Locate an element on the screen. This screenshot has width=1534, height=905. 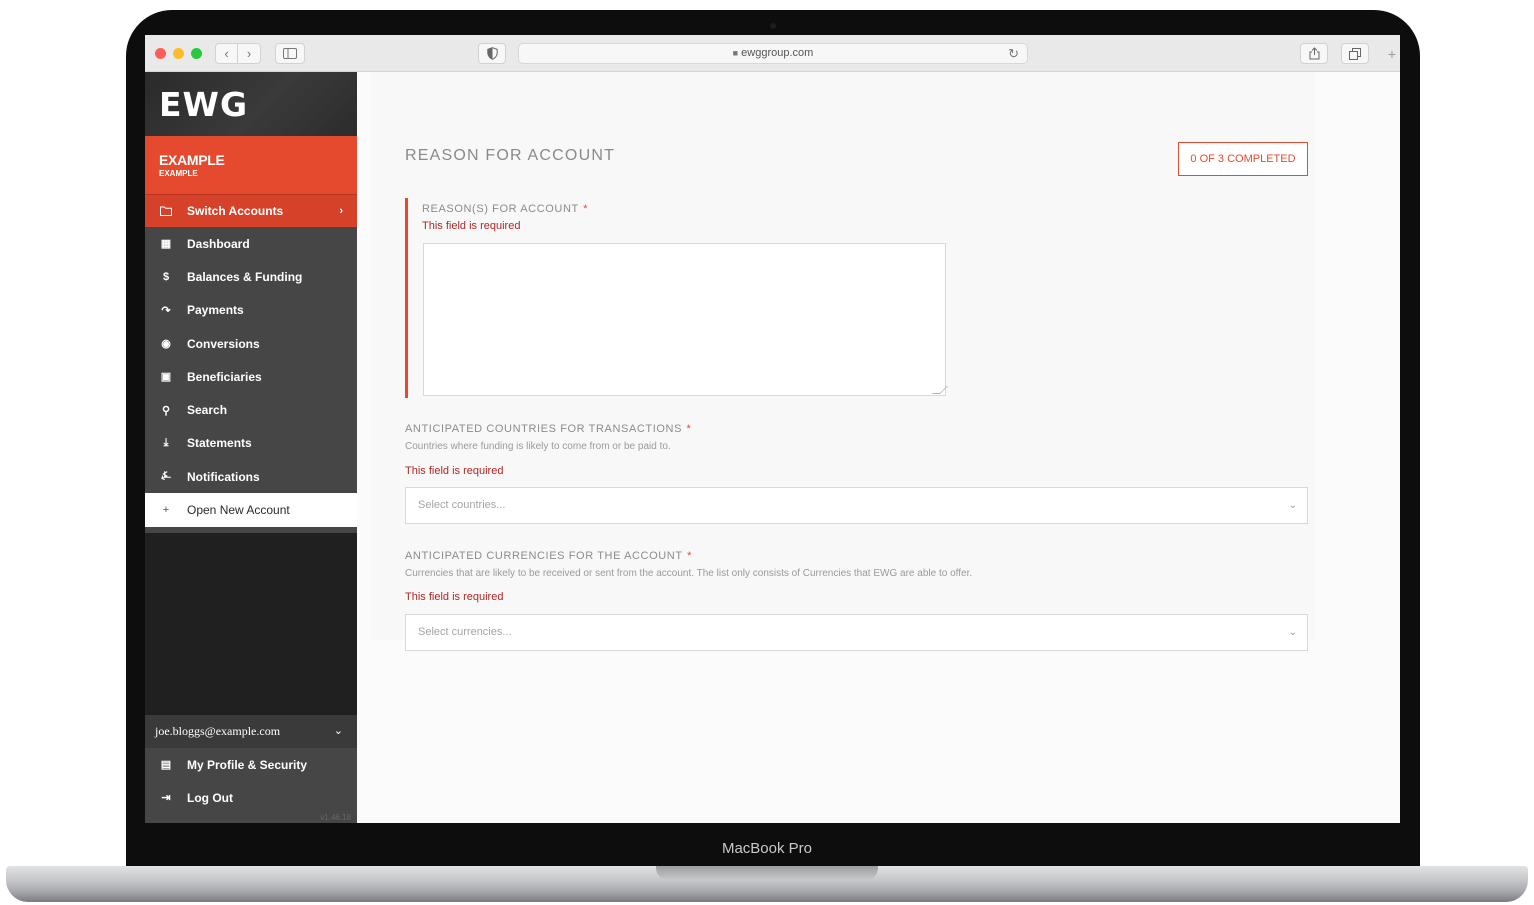
back-button: ‹ is located at coordinates (226, 53).